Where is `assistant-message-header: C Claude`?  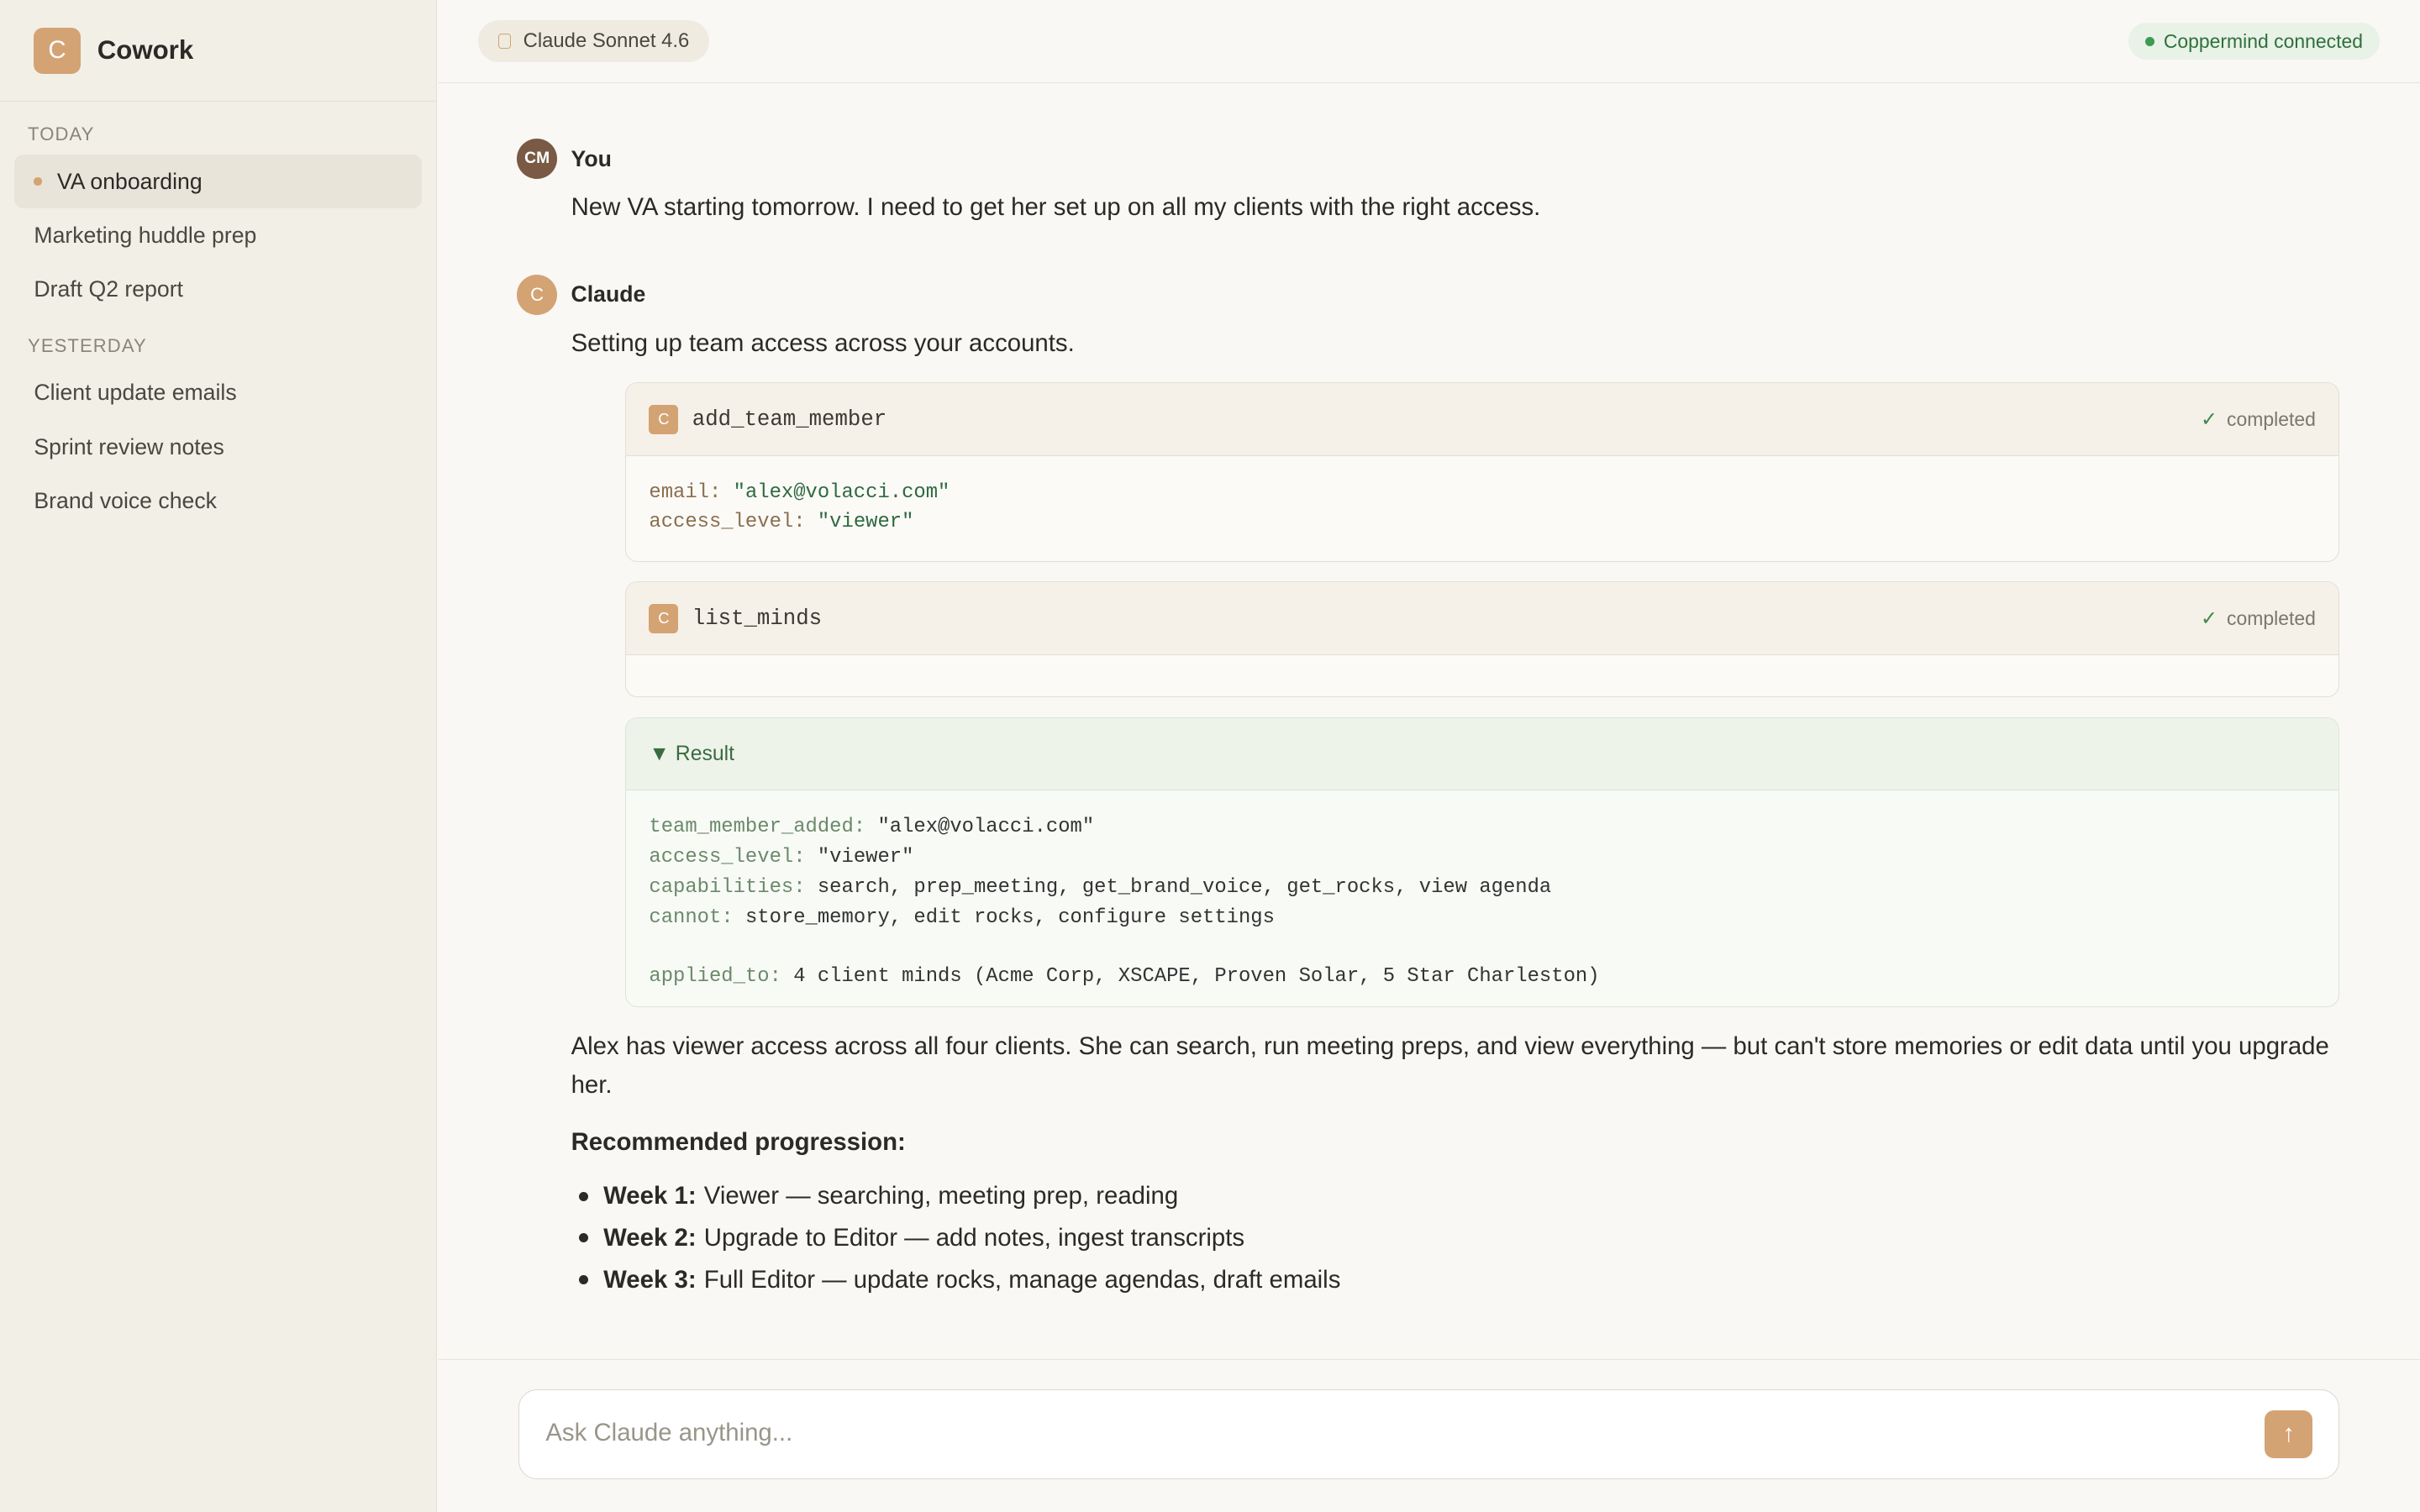 assistant-message-header: C Claude is located at coordinates (582, 294).